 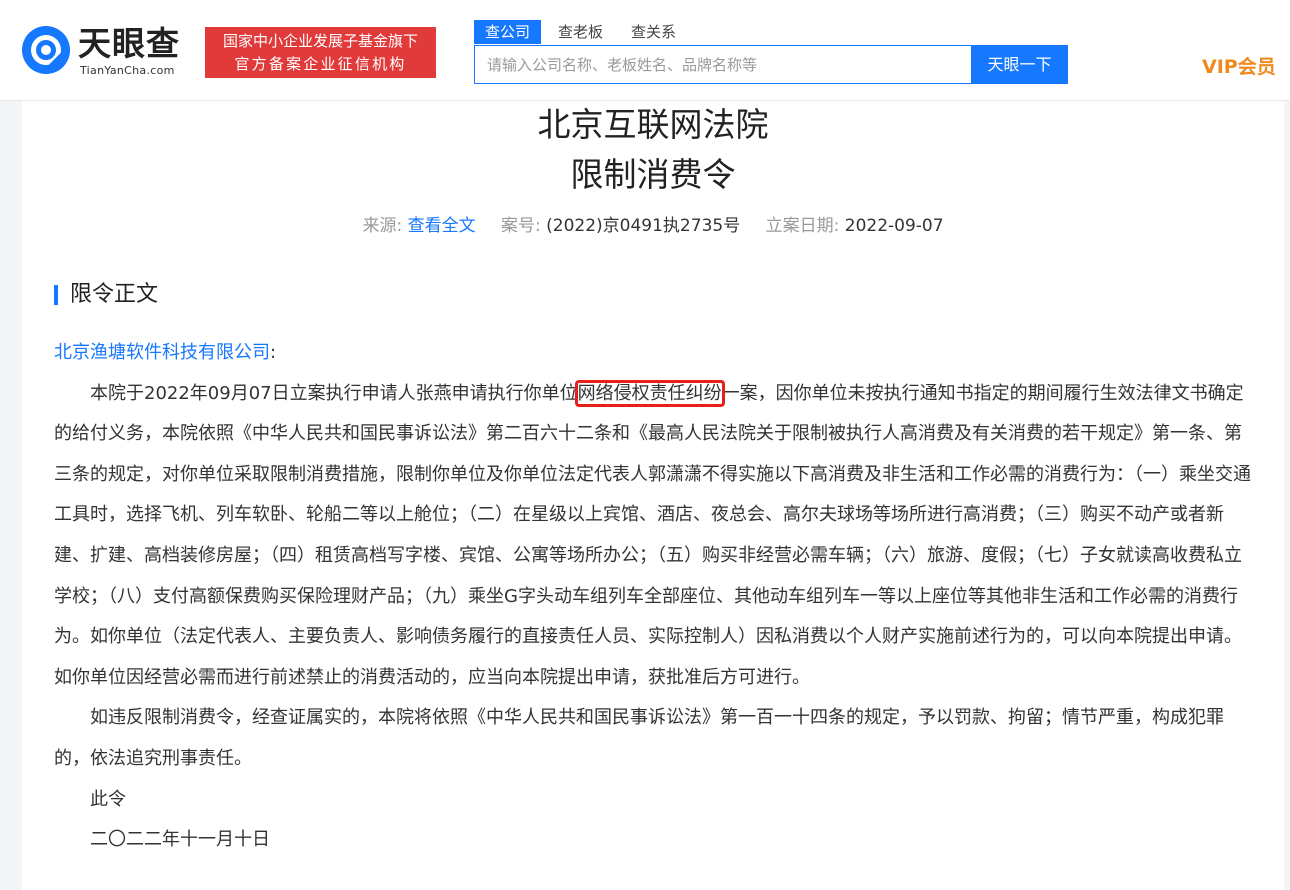 I want to click on badge-line-2: 官方备案企业征信机构, so click(x=320, y=63).